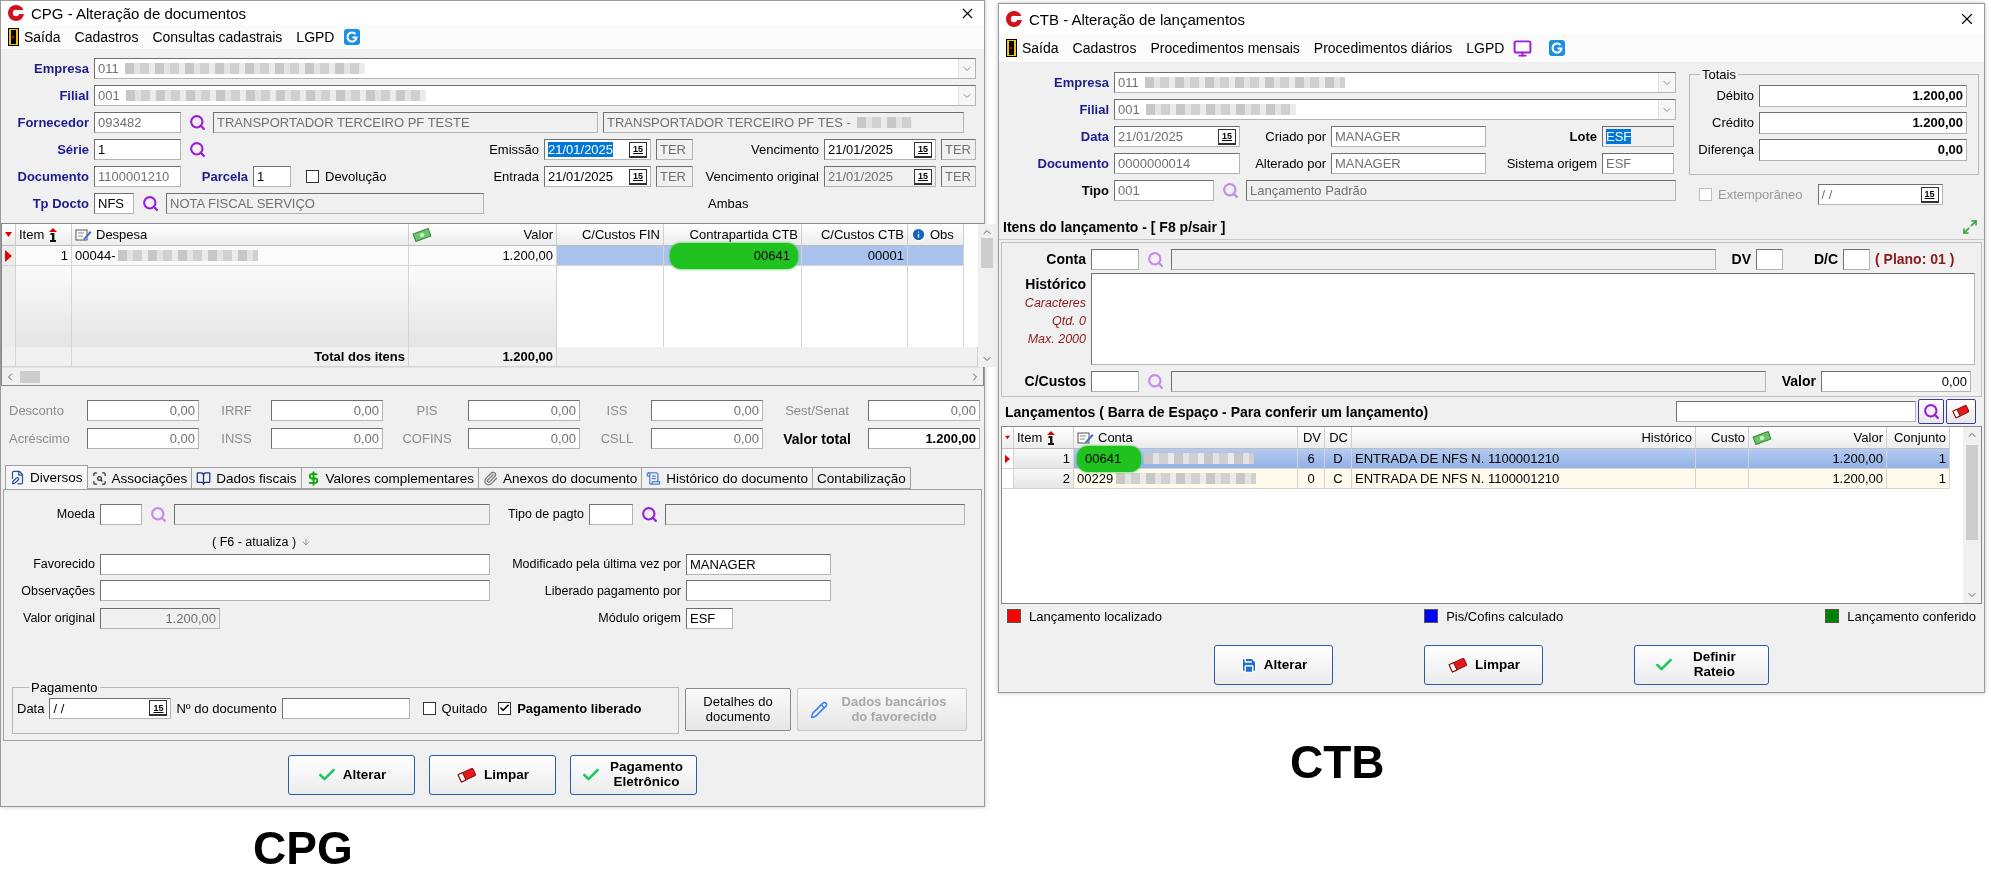 This screenshot has width=1991, height=881. I want to click on column-header: Conta, so click(1186, 438).